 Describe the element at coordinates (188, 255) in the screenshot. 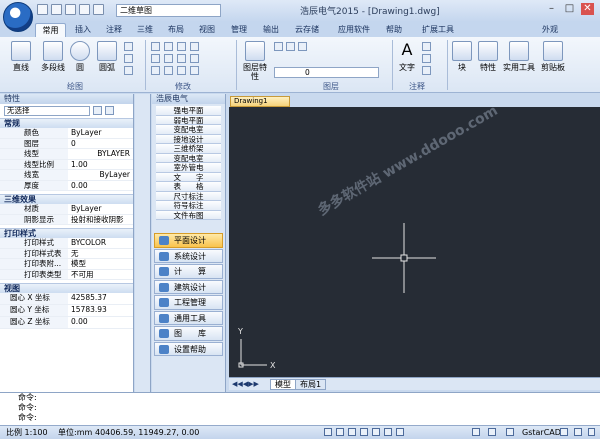

I see `nav-system-design: 系统设计` at that location.